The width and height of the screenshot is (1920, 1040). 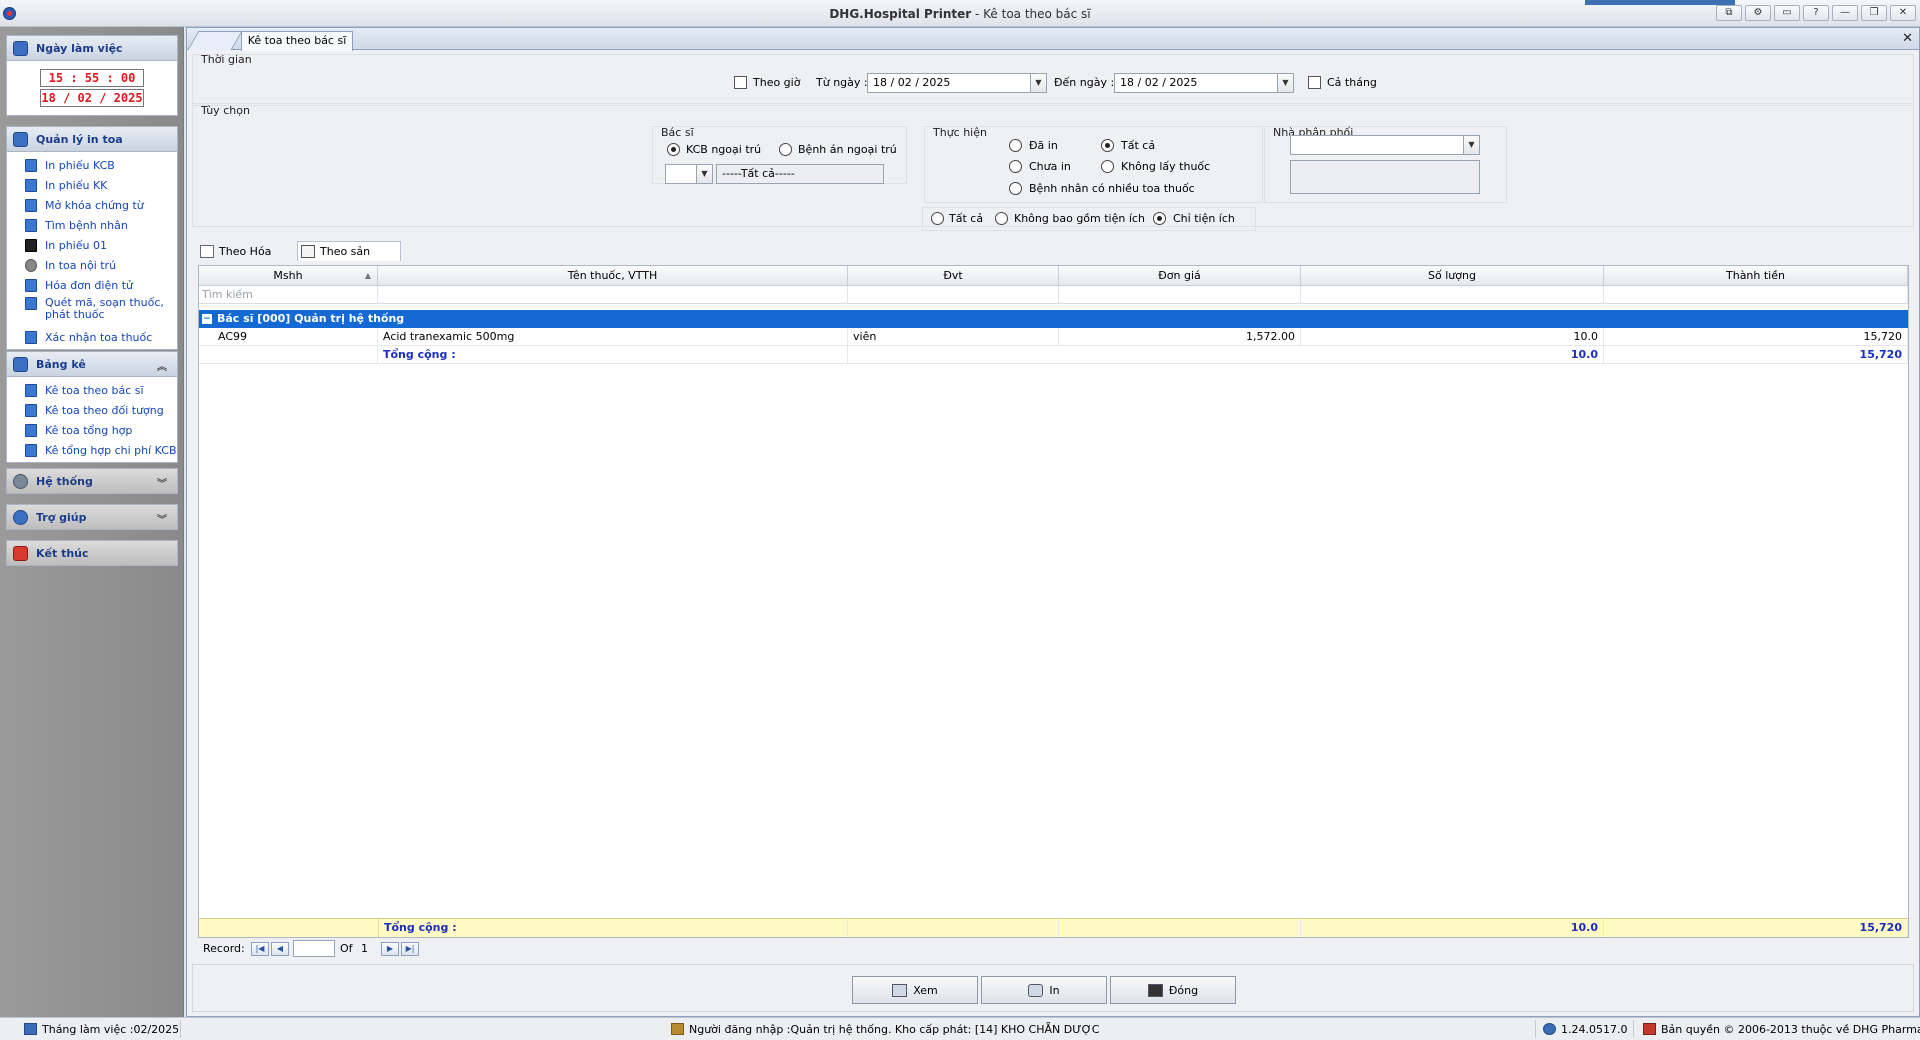 I want to click on kcb-outpatient-radio, so click(x=673, y=149).